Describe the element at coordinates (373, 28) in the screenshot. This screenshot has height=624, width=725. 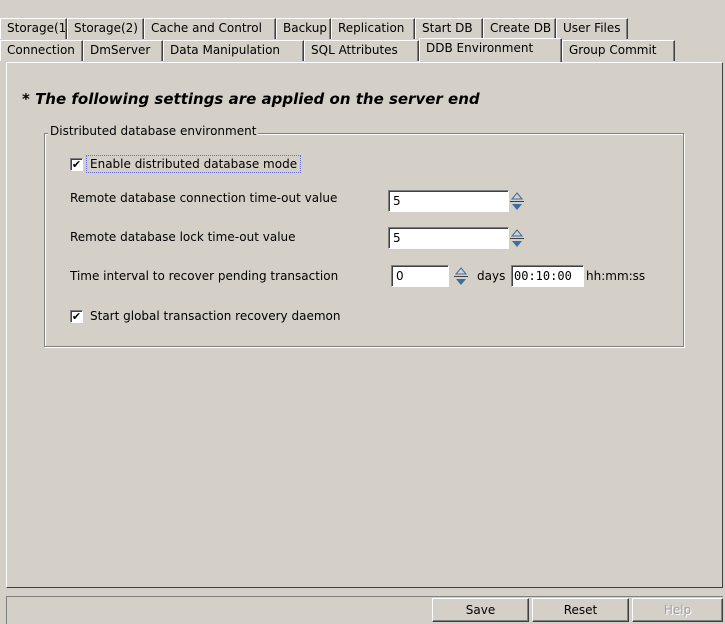
I see `tab-replication: Replication` at that location.